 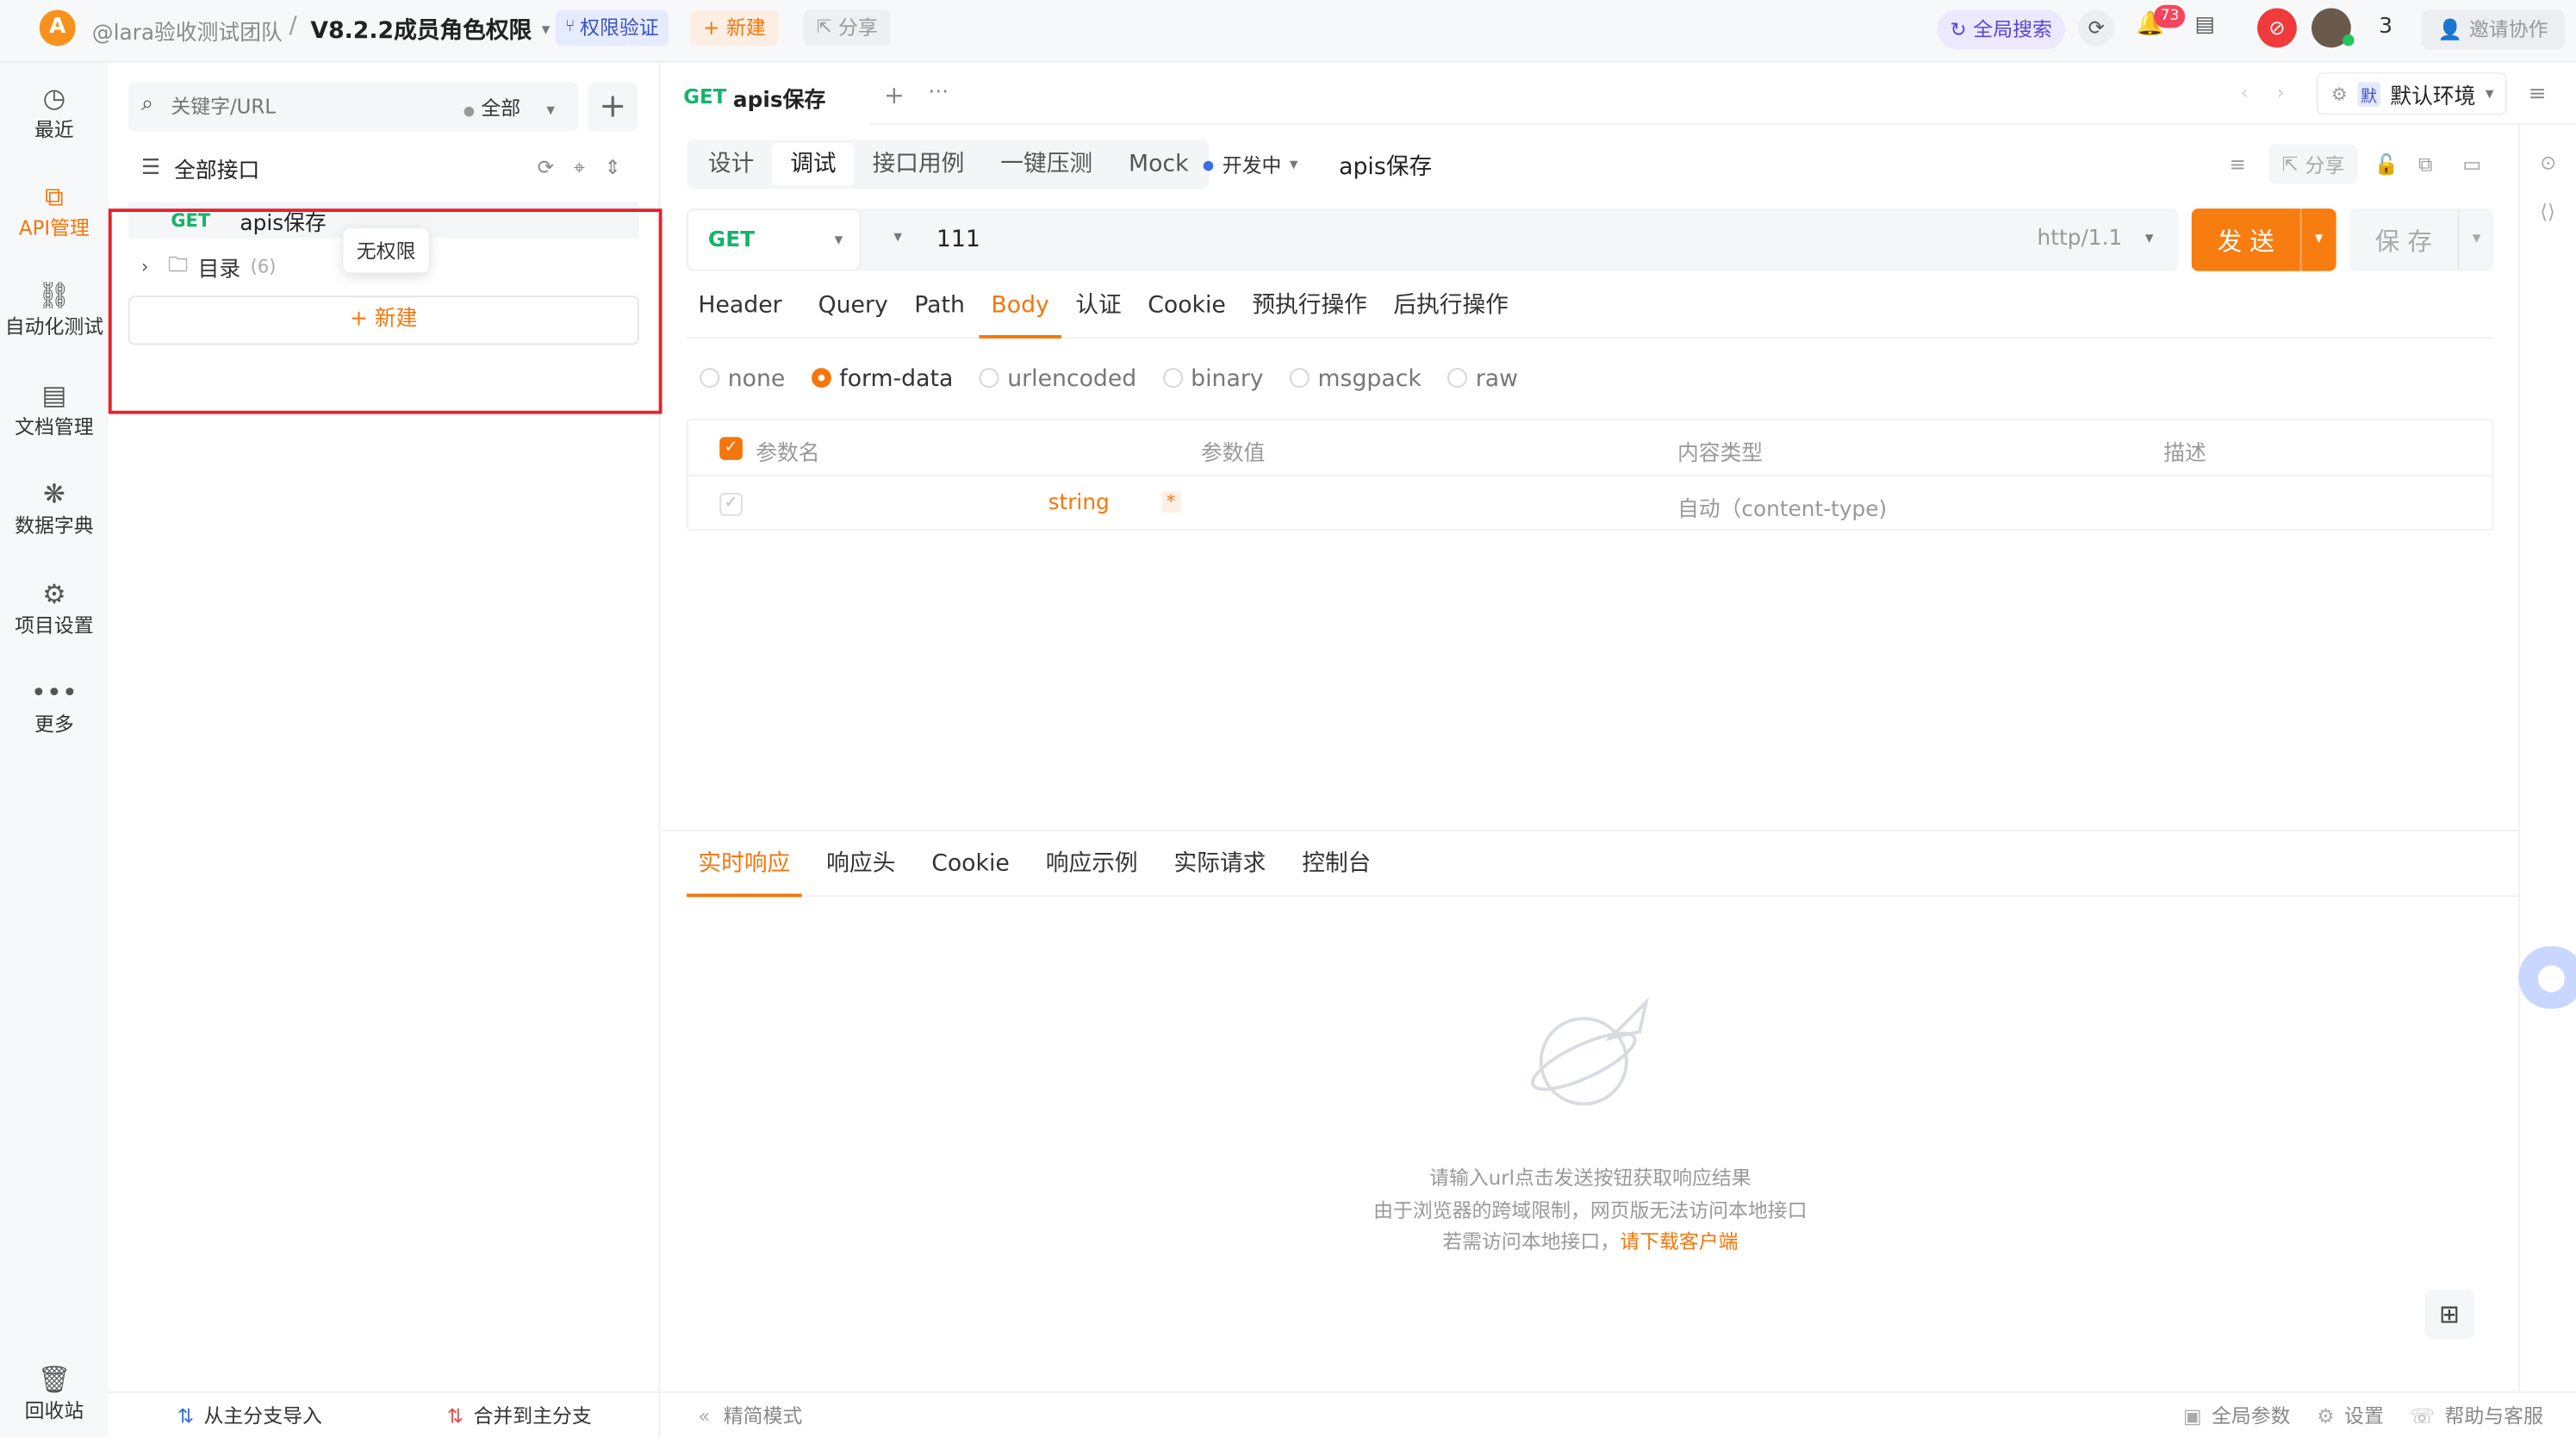 What do you see at coordinates (55, 211) in the screenshot?
I see `rail-item-api: ⧉ API管理` at bounding box center [55, 211].